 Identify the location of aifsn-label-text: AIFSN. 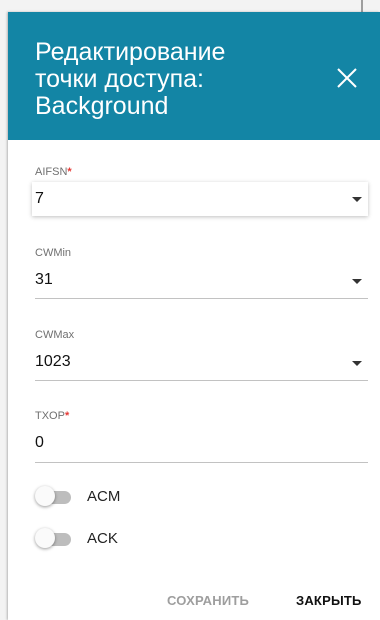
(51, 172).